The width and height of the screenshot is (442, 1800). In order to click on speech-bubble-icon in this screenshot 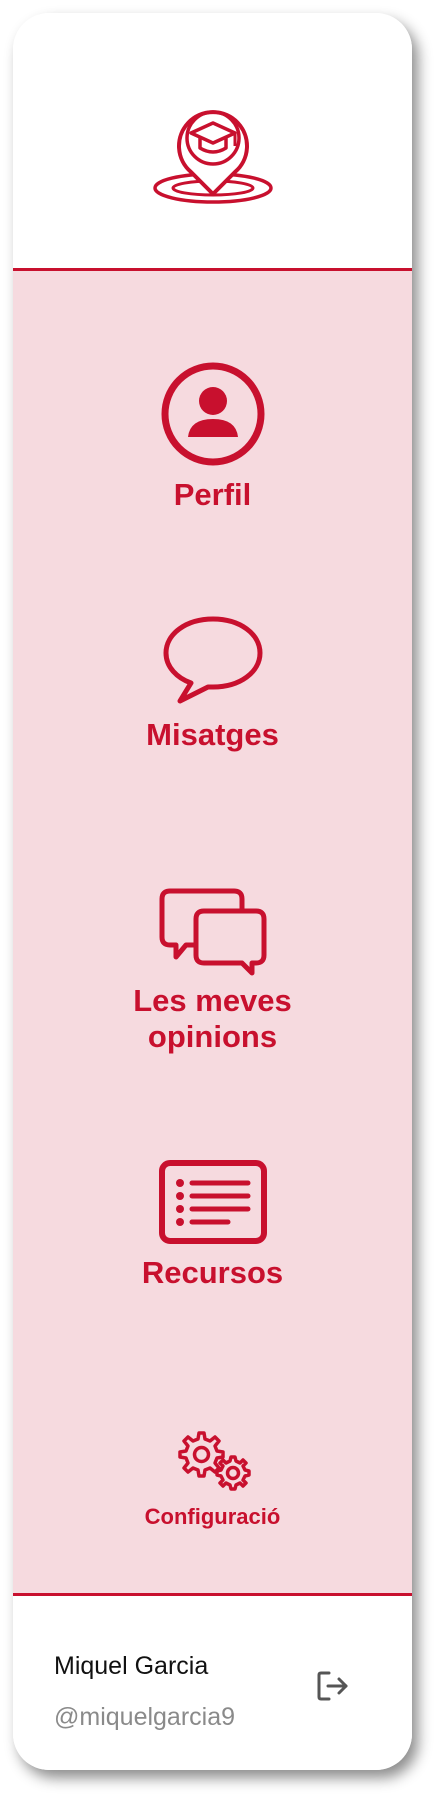, I will do `click(212, 660)`.